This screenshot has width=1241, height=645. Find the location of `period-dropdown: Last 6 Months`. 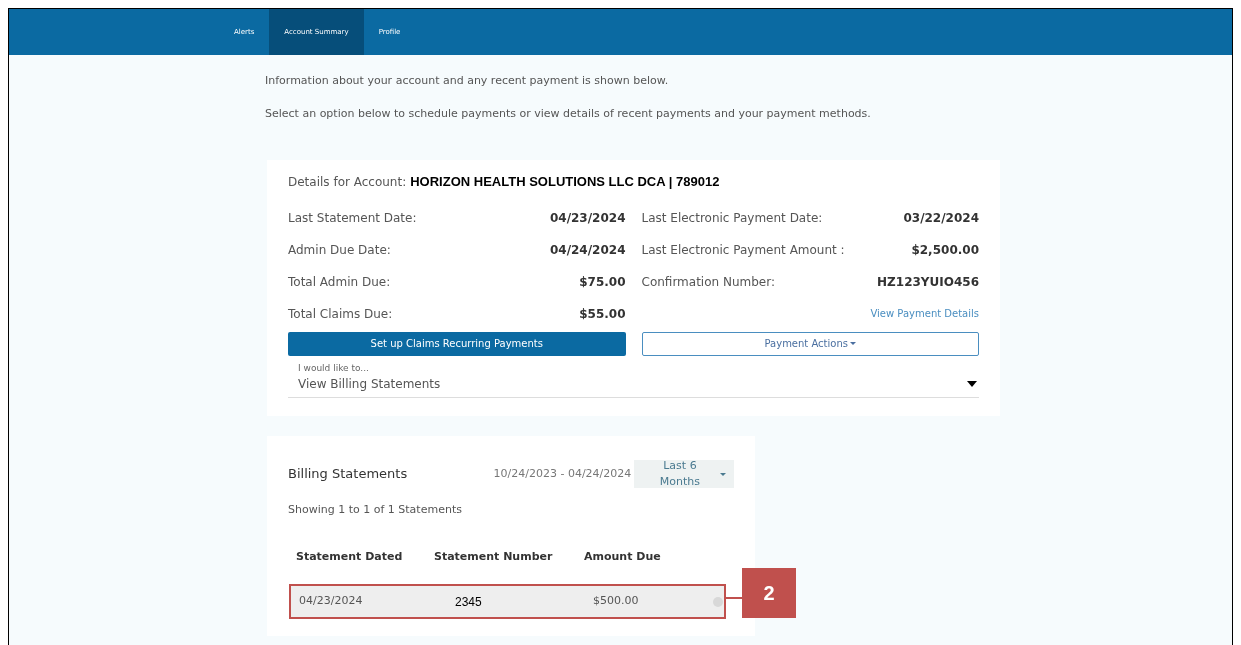

period-dropdown: Last 6 Months is located at coordinates (683, 474).